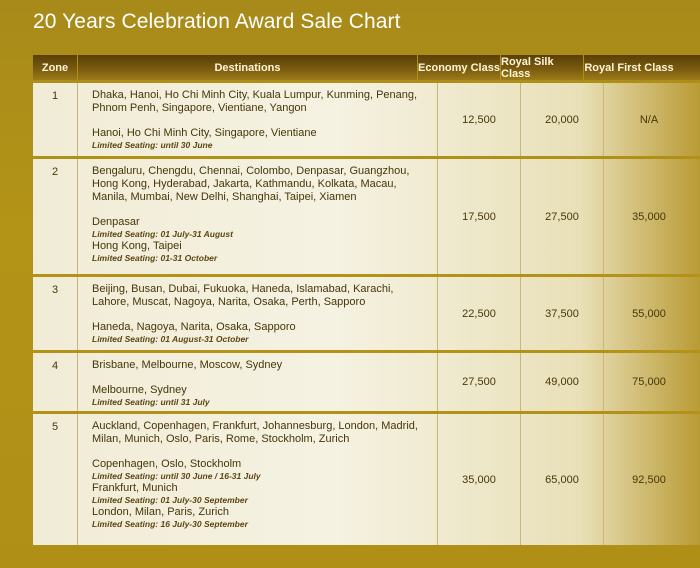 This screenshot has height=568, width=700. I want to click on zone-cell: 2, so click(55, 172).